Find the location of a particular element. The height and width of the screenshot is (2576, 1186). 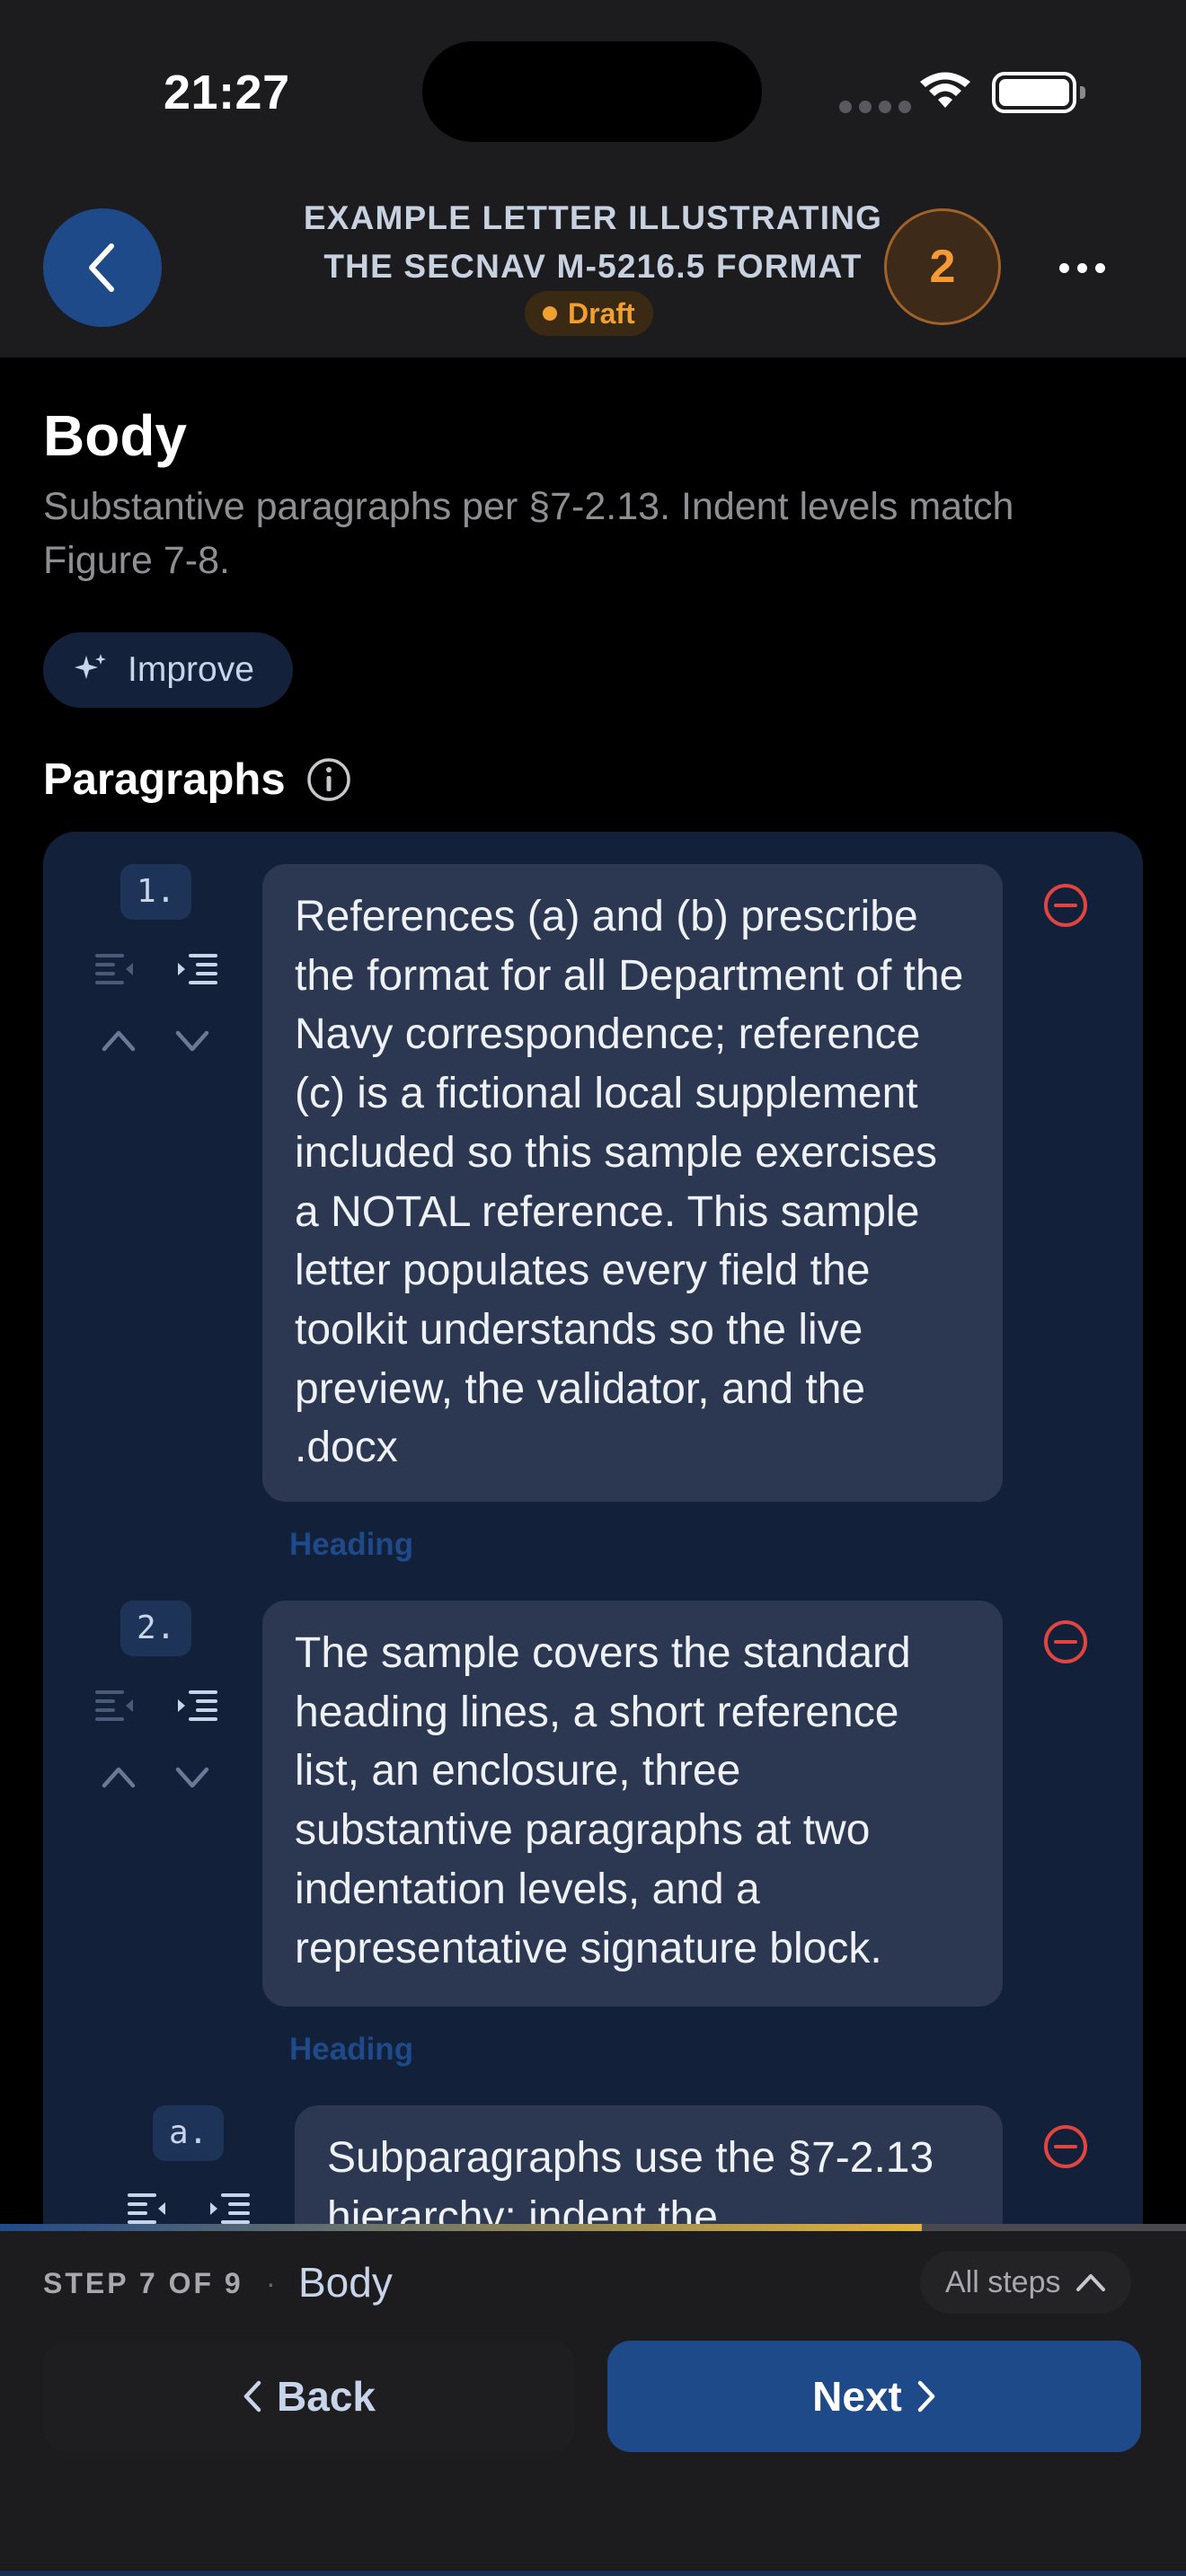

ellipsis-icon is located at coordinates (1063, 267).